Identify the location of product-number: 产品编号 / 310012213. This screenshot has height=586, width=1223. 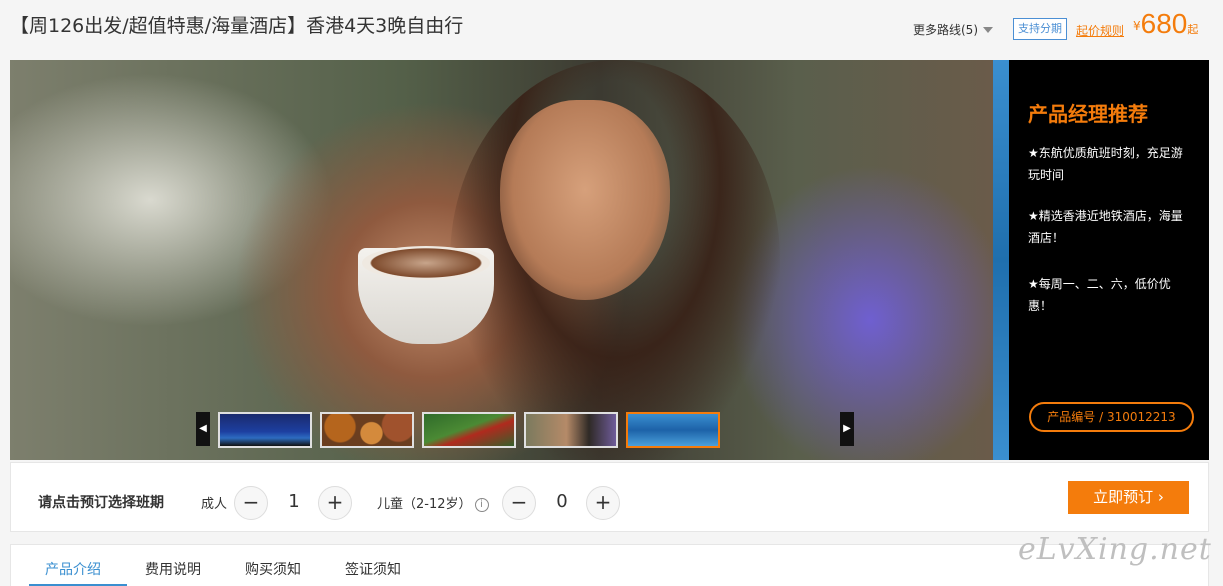
(1111, 417).